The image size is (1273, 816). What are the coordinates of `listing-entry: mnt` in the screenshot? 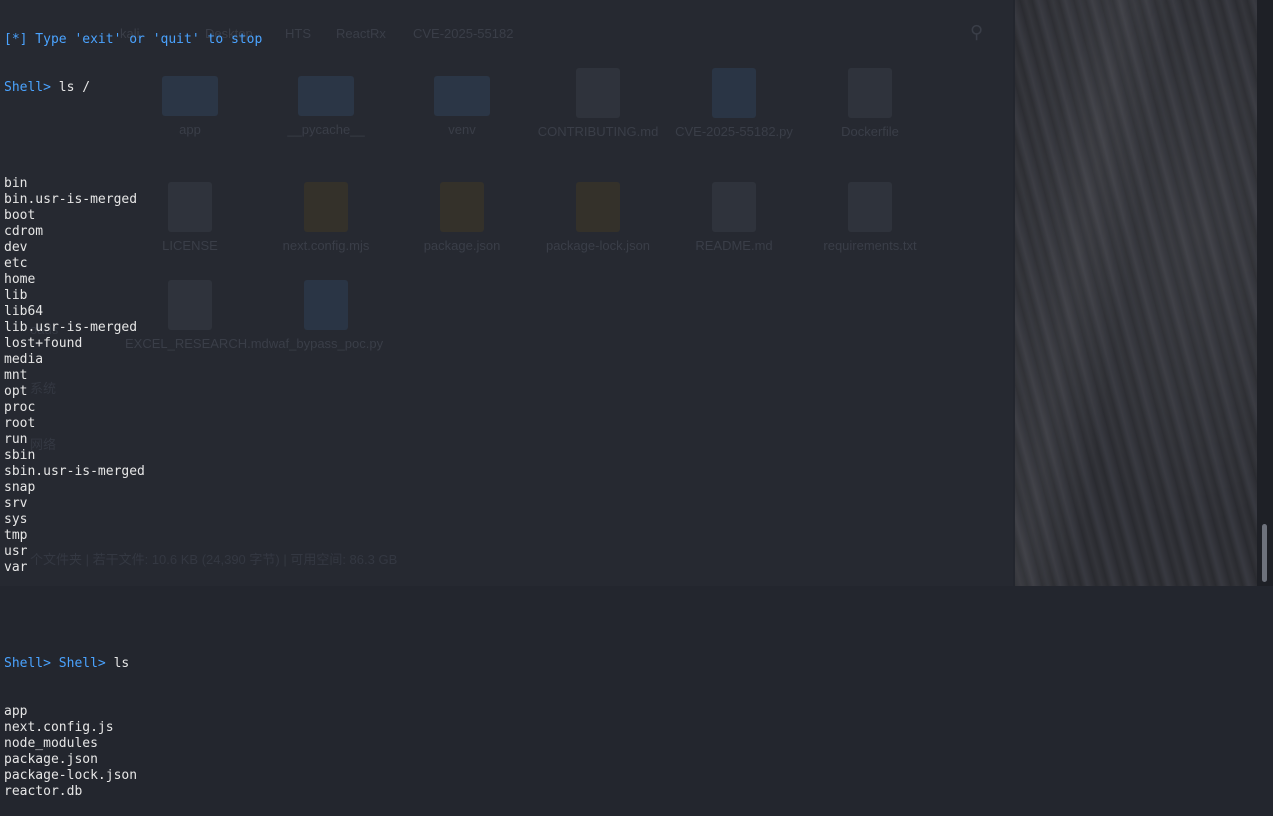 It's located at (16, 375).